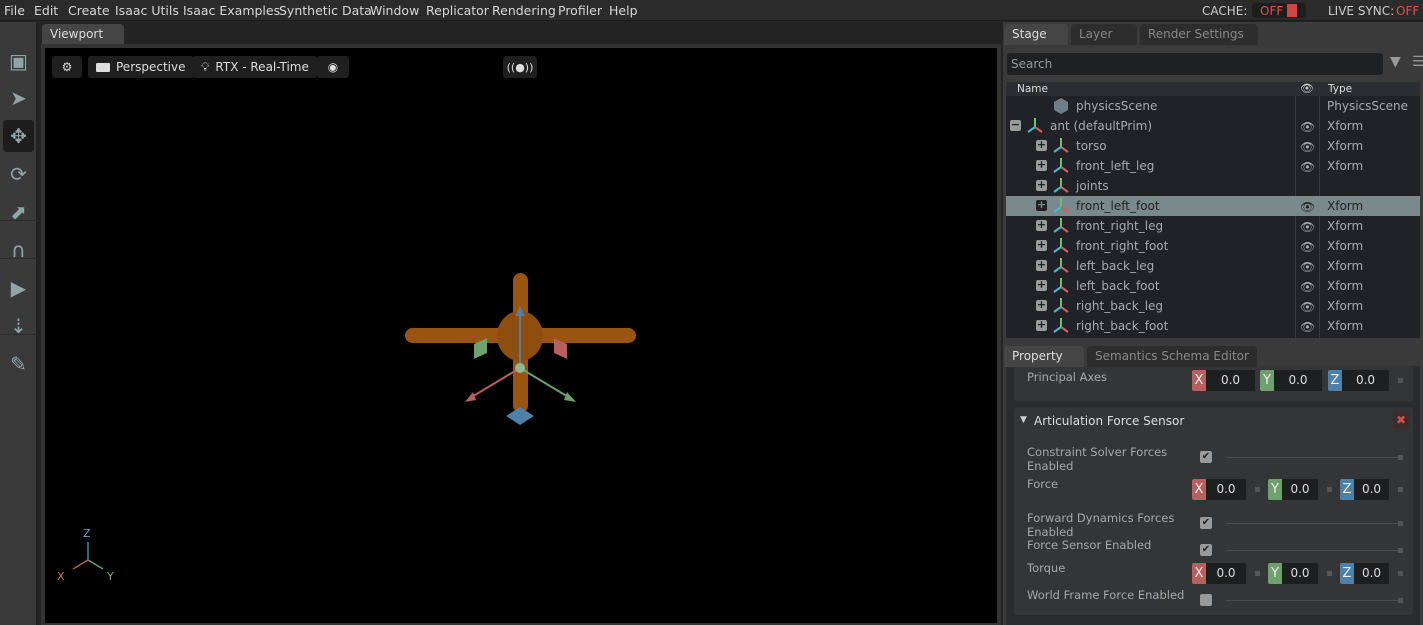 This screenshot has width=1423, height=625. Describe the element at coordinates (18, 250) in the screenshot. I see `snap-tool-button: ∩` at that location.